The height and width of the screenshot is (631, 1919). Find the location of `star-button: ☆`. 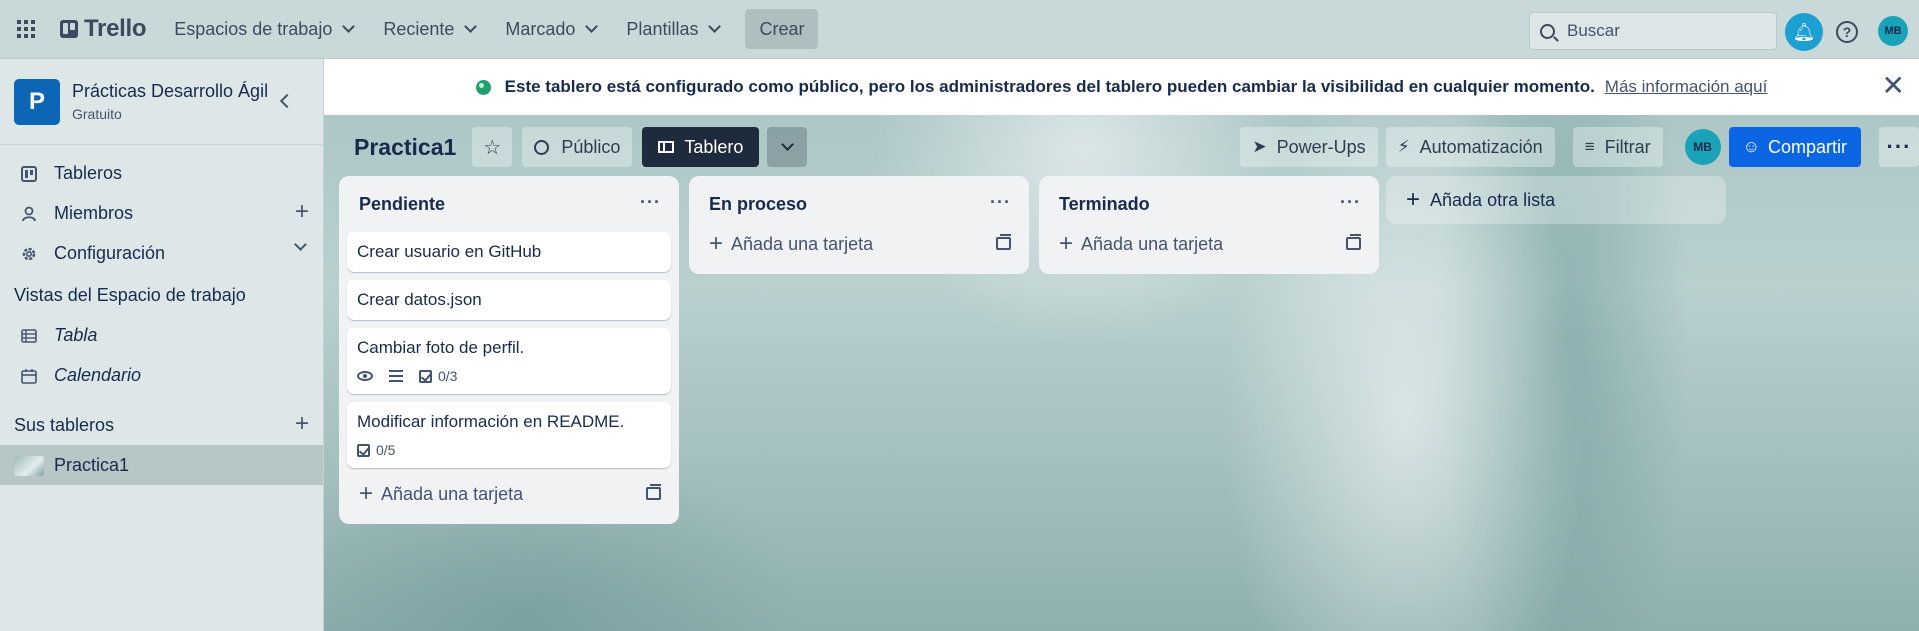

star-button: ☆ is located at coordinates (492, 147).